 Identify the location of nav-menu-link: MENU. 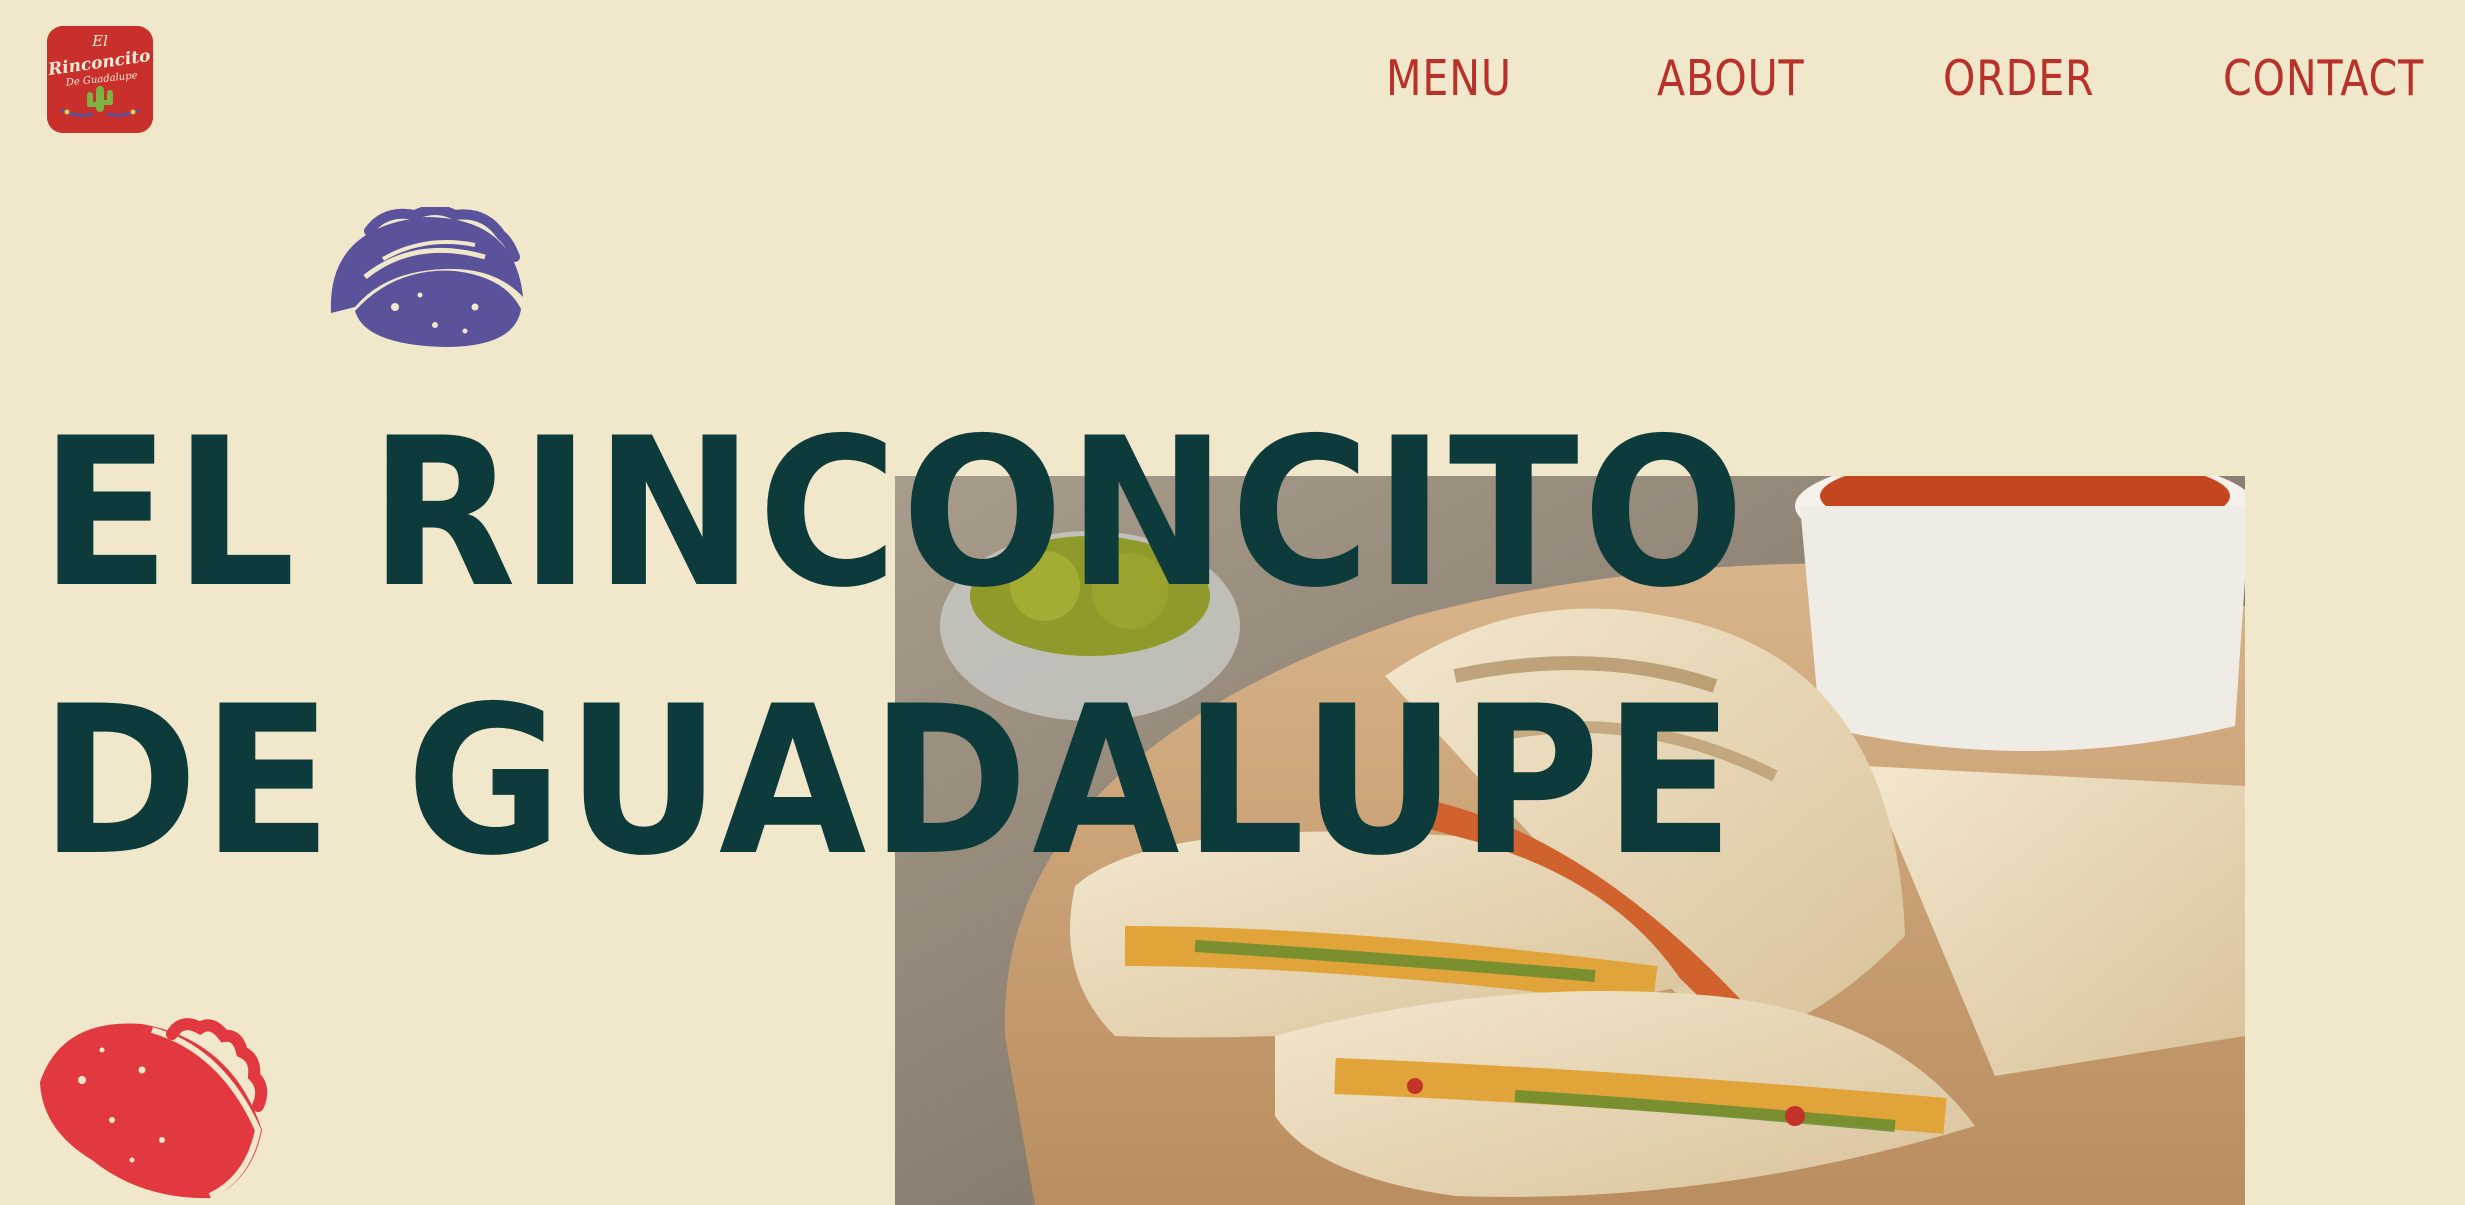
(1449, 78).